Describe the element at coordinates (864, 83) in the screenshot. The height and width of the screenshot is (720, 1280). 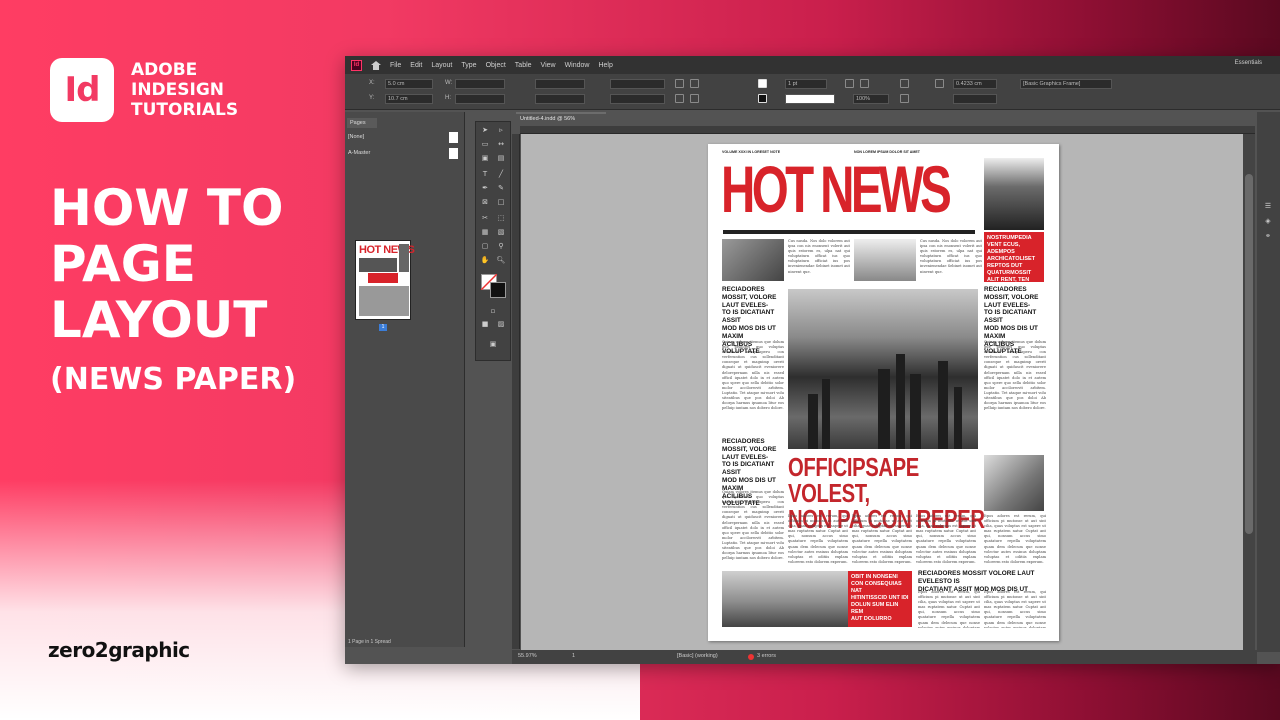
I see `fit-frame-icon` at that location.